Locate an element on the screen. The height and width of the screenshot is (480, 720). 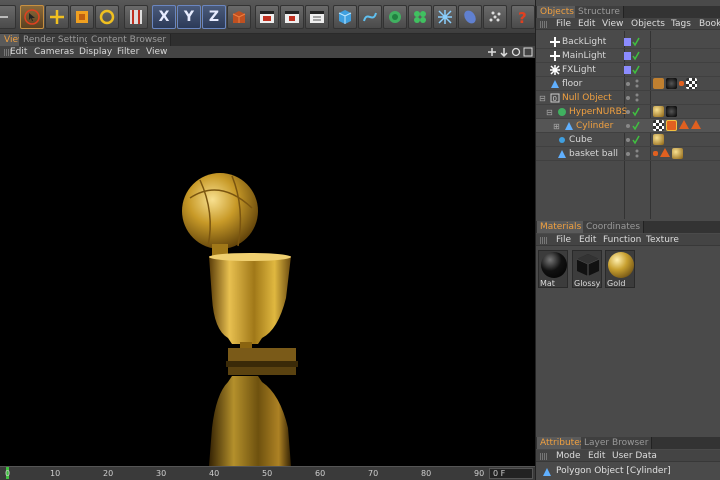
object-name: BackLight is located at coordinates (584, 42).